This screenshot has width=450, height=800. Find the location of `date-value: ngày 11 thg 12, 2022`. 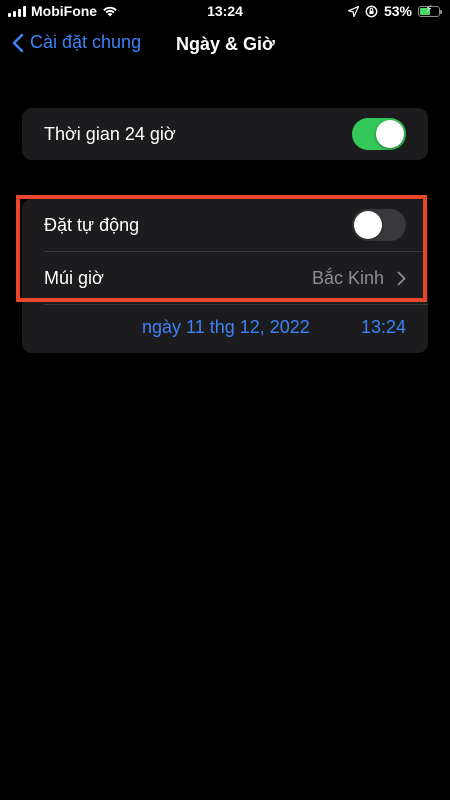

date-value: ngày 11 thg 12, 2022 is located at coordinates (226, 327).